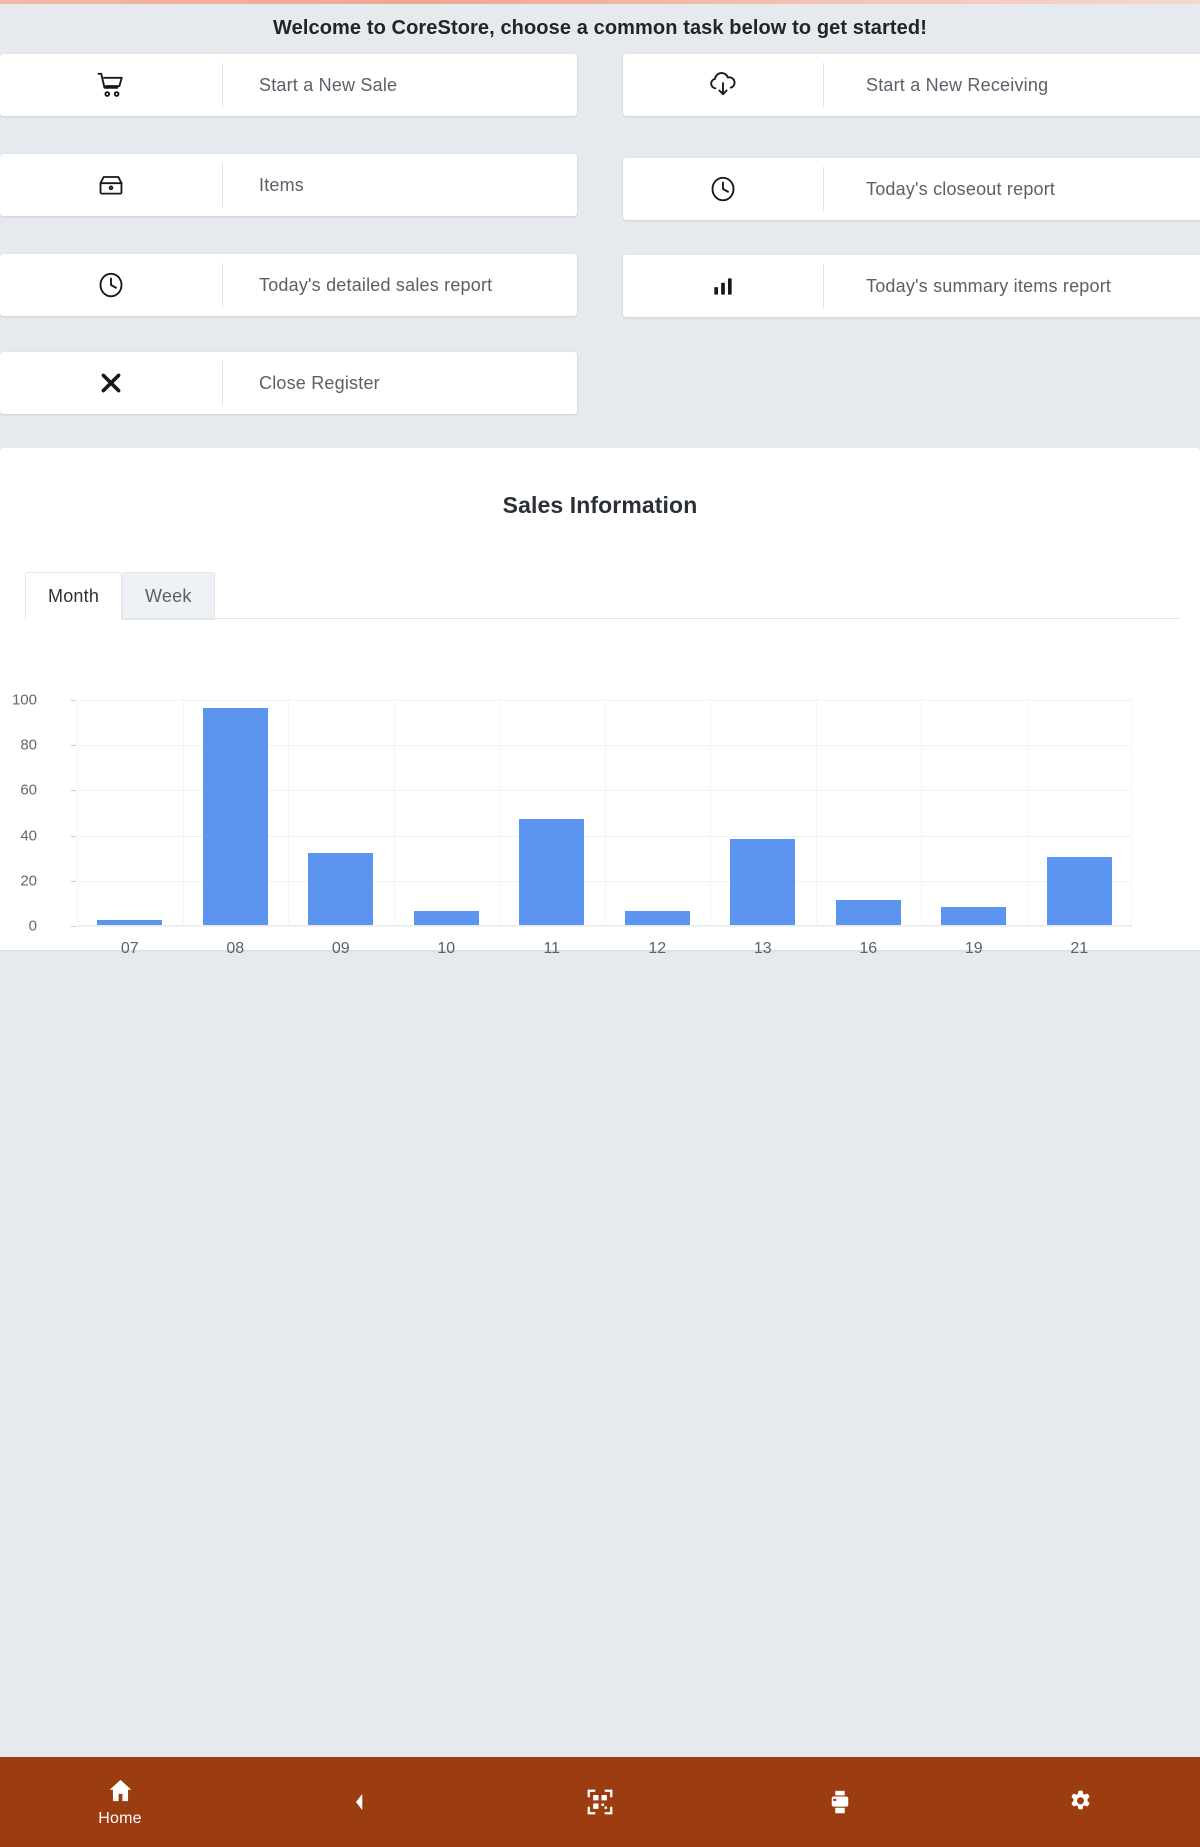 The image size is (1200, 1847). What do you see at coordinates (602, 618) in the screenshot?
I see `tabs-underline` at bounding box center [602, 618].